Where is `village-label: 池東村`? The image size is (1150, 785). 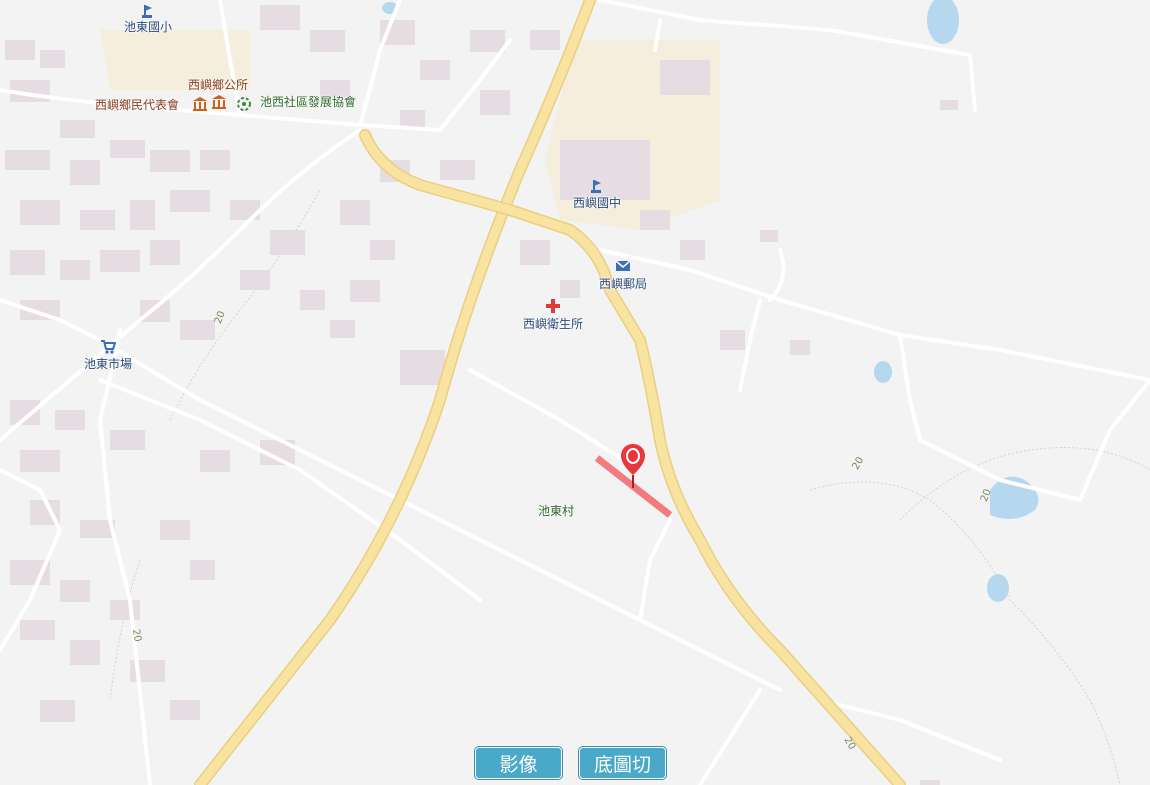 village-label: 池東村 is located at coordinates (556, 511).